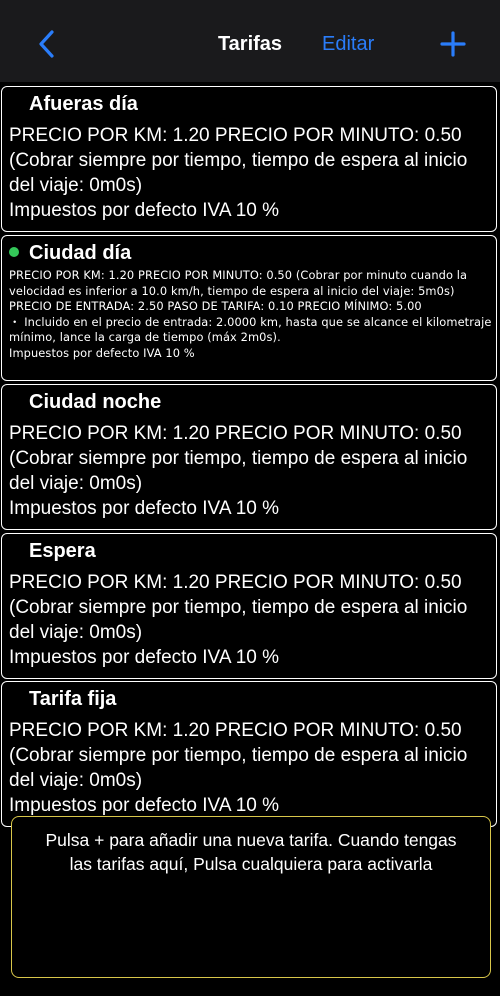 Image resolution: width=500 pixels, height=996 pixels. Describe the element at coordinates (14, 252) in the screenshot. I see `active-indicator-icon` at that location.